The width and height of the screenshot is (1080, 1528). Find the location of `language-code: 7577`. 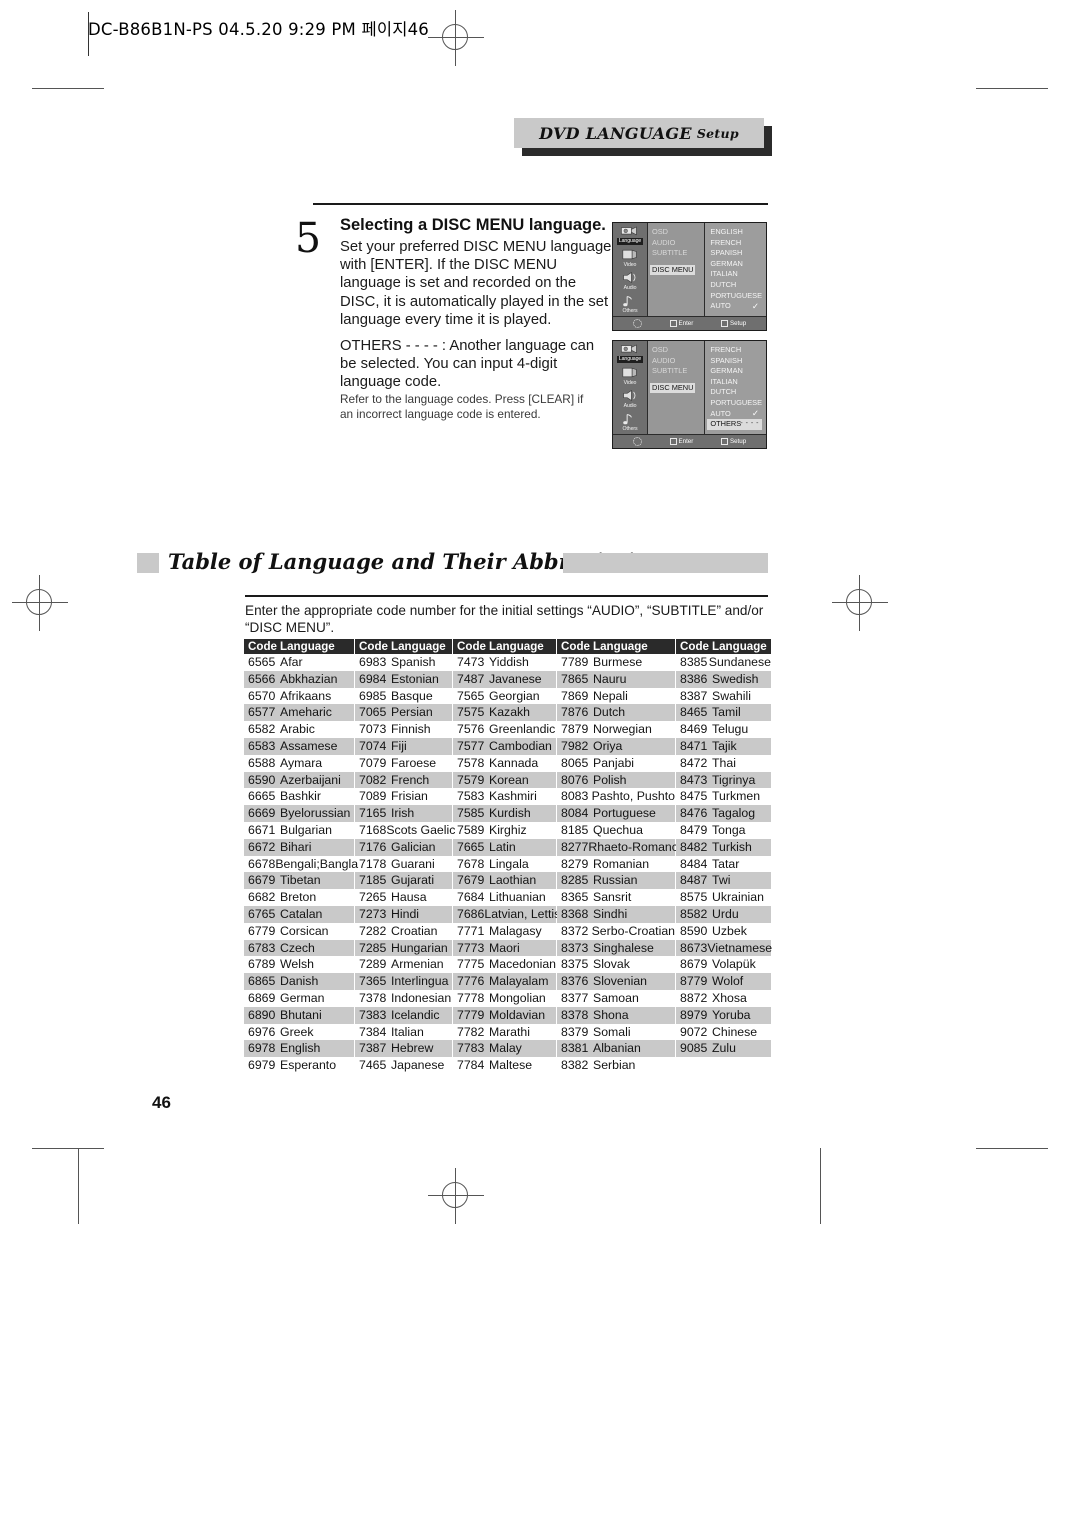

language-code: 7577 is located at coordinates (471, 745).